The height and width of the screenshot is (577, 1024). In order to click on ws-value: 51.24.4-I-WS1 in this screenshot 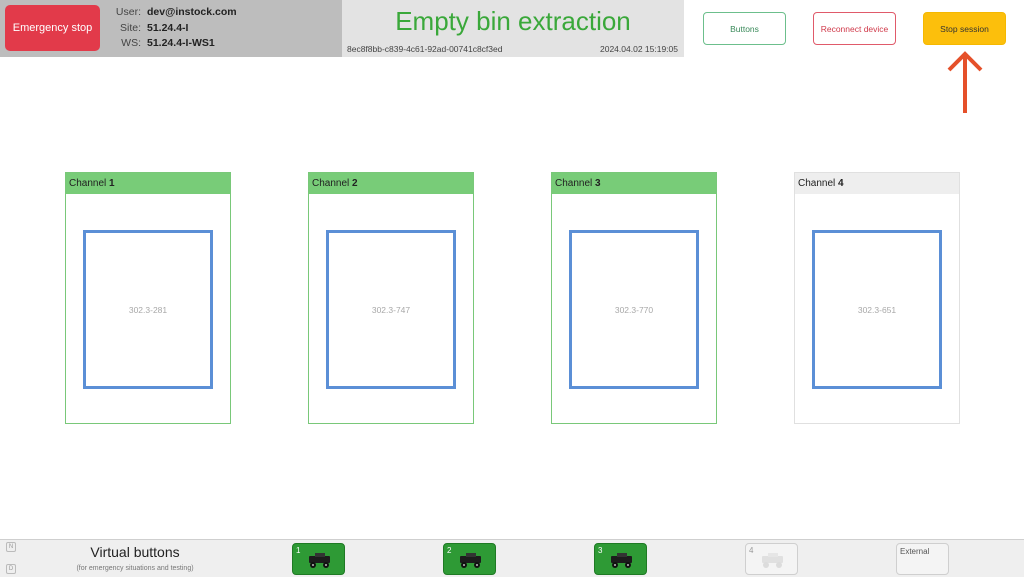, I will do `click(181, 43)`.